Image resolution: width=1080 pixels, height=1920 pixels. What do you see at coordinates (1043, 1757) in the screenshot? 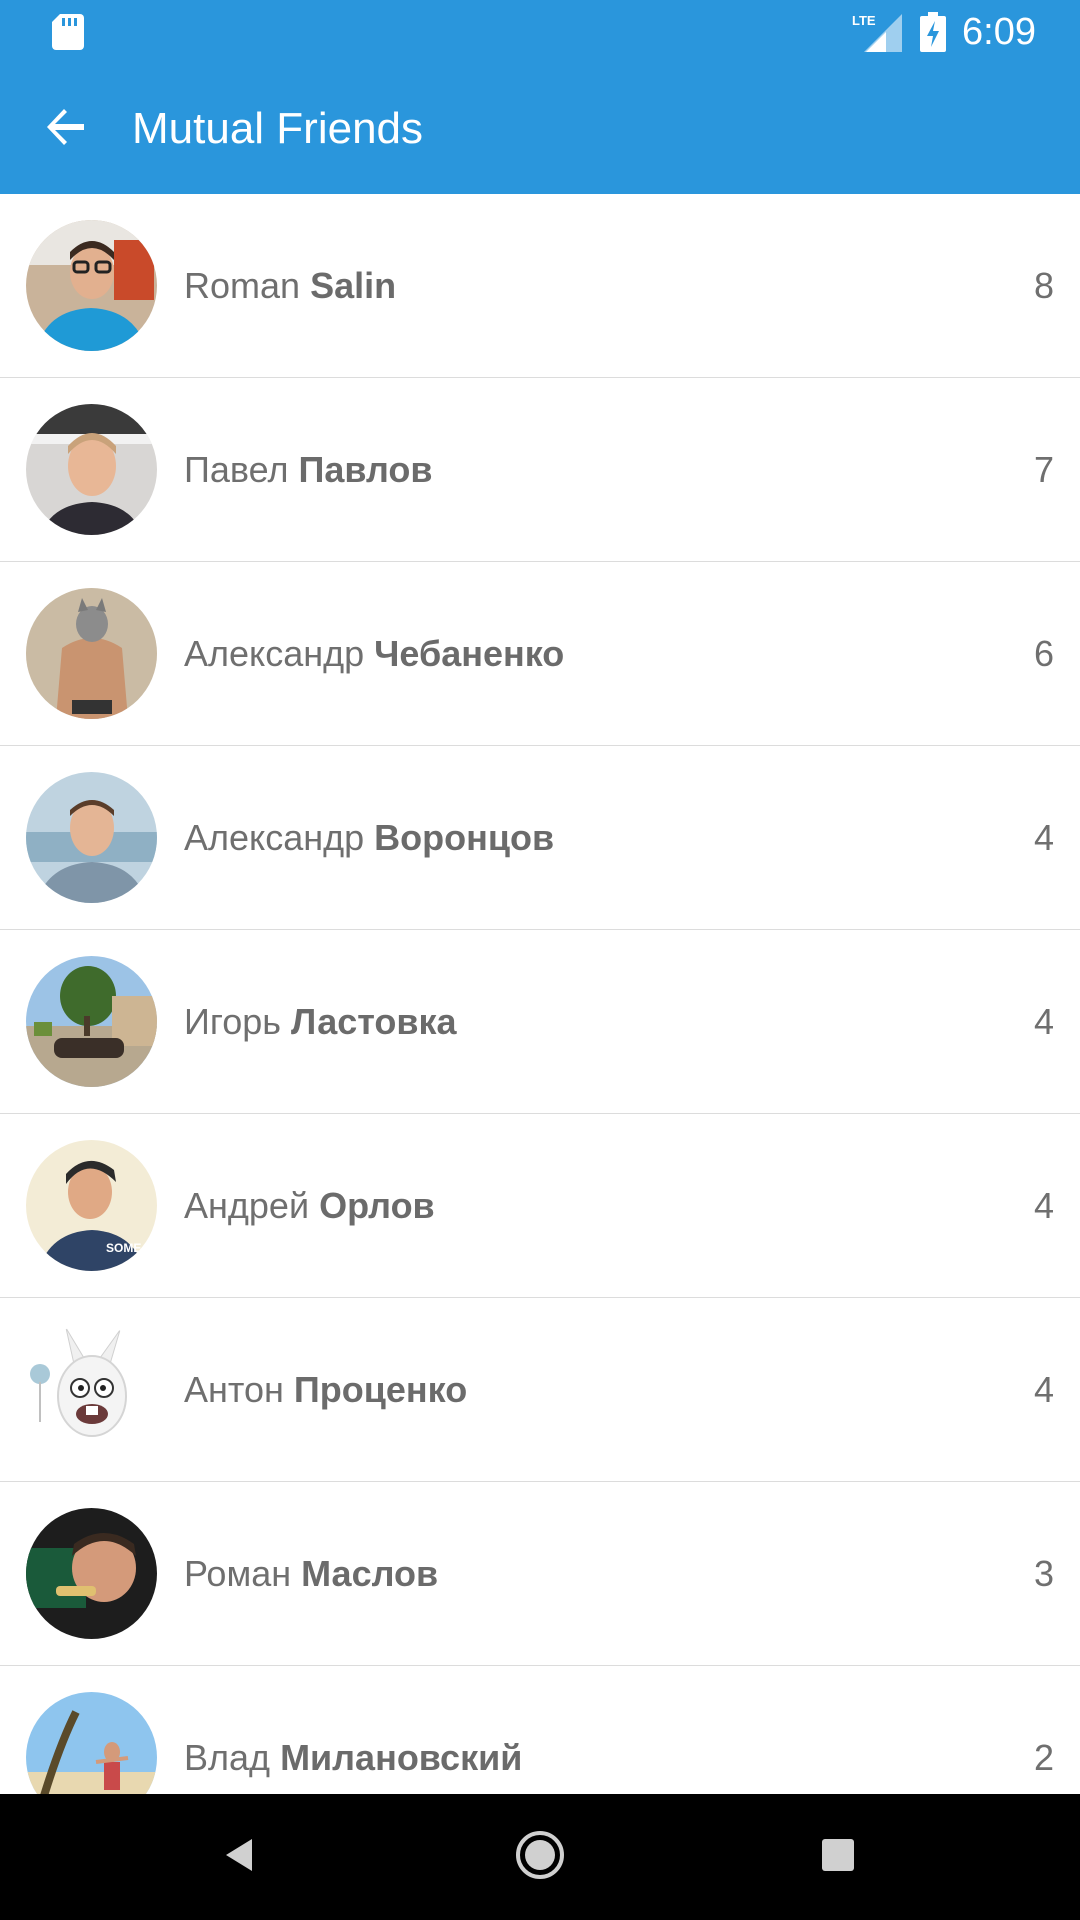
I see `mutual-count: 2` at bounding box center [1043, 1757].